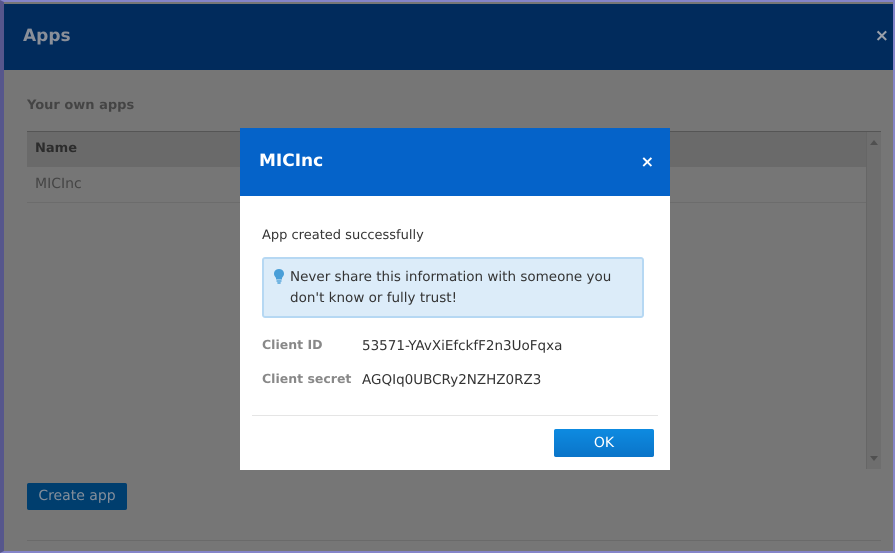 The image size is (895, 553). What do you see at coordinates (873, 300) in the screenshot?
I see `scrollbar` at bounding box center [873, 300].